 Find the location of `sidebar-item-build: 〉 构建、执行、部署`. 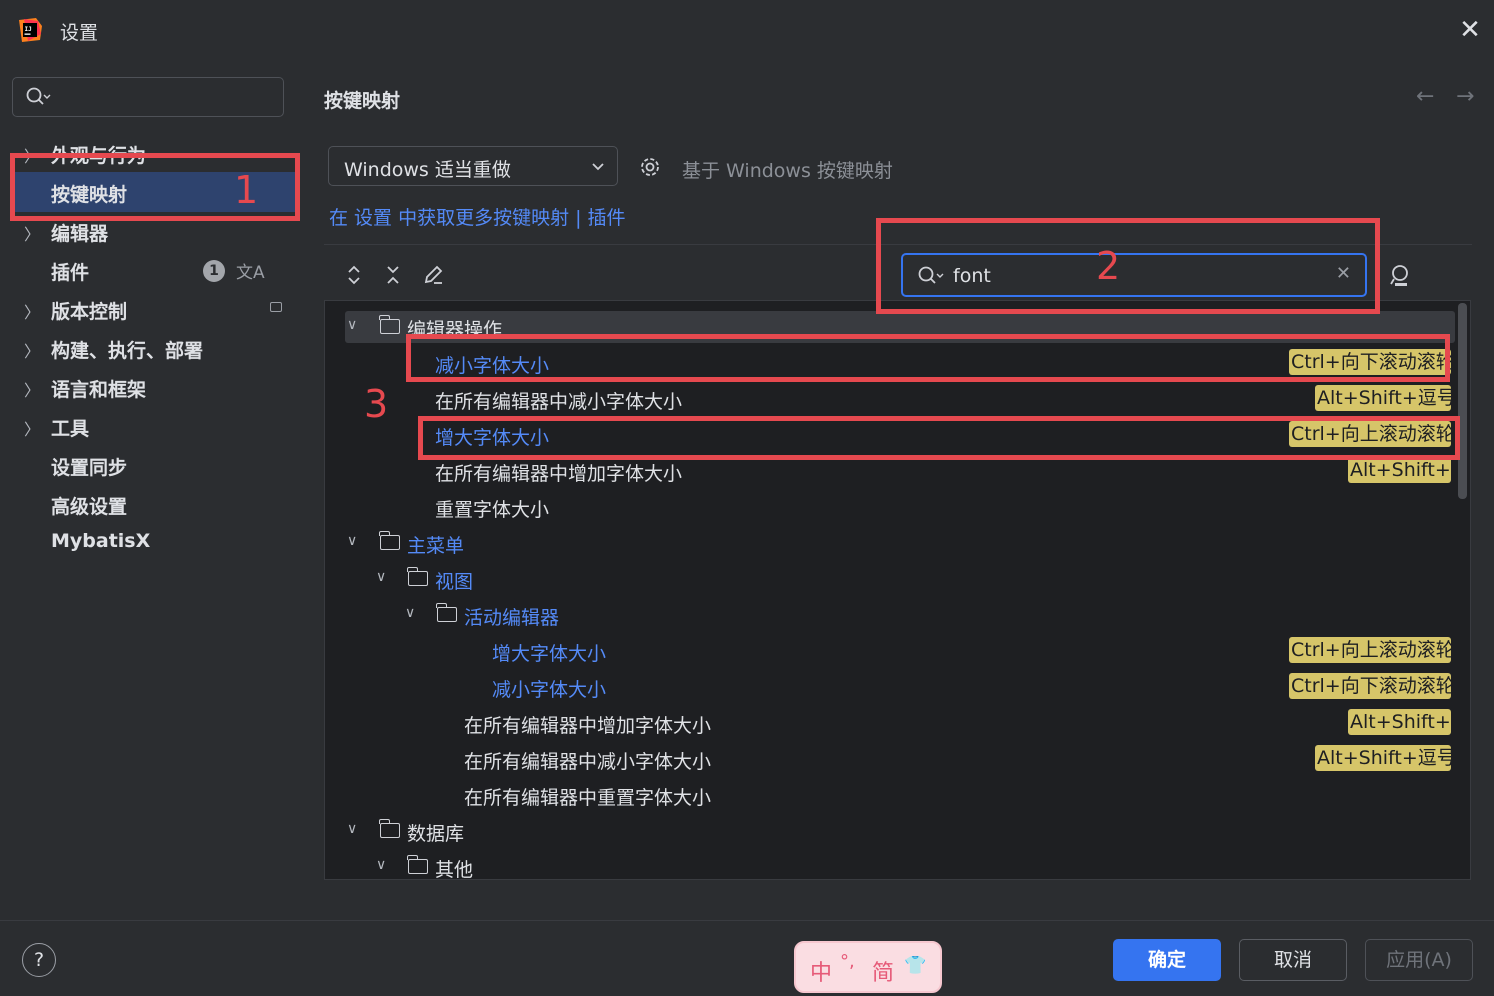

sidebar-item-build: 〉 构建、执行、部署 is located at coordinates (150, 348).